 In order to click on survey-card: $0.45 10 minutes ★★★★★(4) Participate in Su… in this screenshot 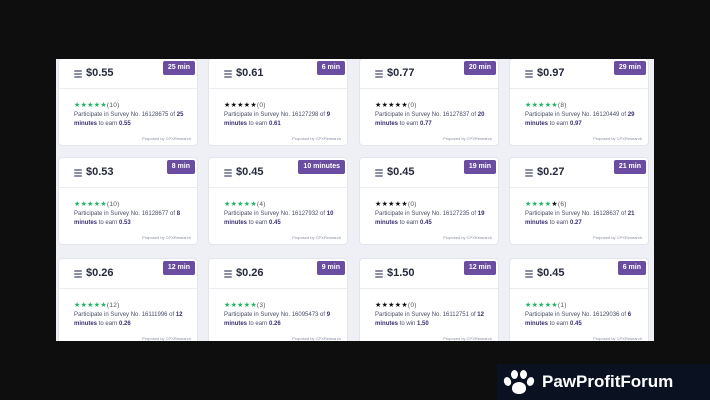, I will do `click(278, 201)`.